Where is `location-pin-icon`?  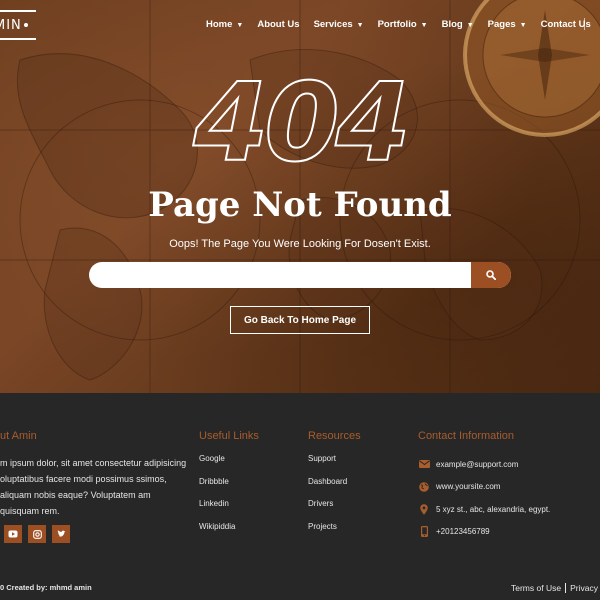
location-pin-icon is located at coordinates (424, 509).